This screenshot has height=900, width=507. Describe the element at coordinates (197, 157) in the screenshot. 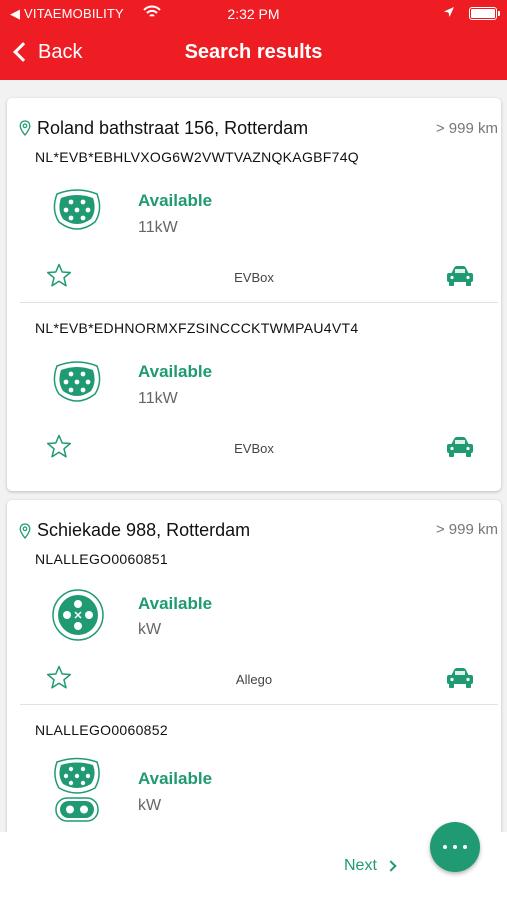

I see `charger-id: NL*EVB*EBHLVXOG6W2VWTVAZNQKAGBF74Q` at that location.